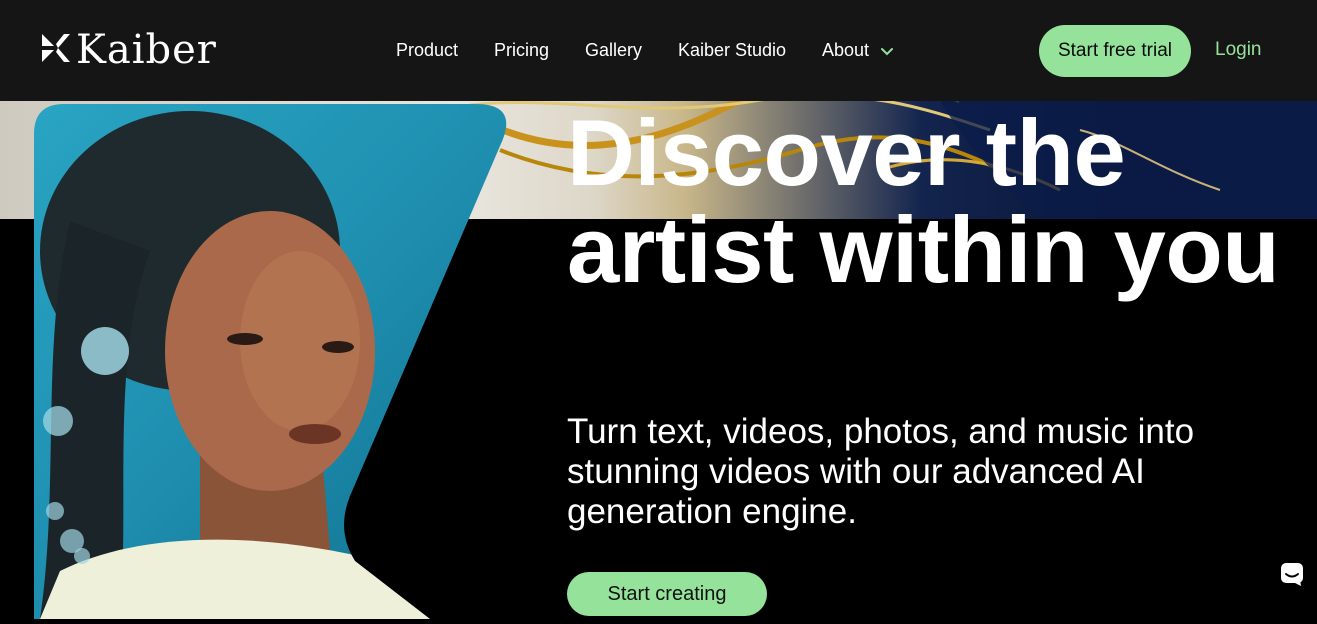  I want to click on chat-bubble-icon, so click(1292, 576).